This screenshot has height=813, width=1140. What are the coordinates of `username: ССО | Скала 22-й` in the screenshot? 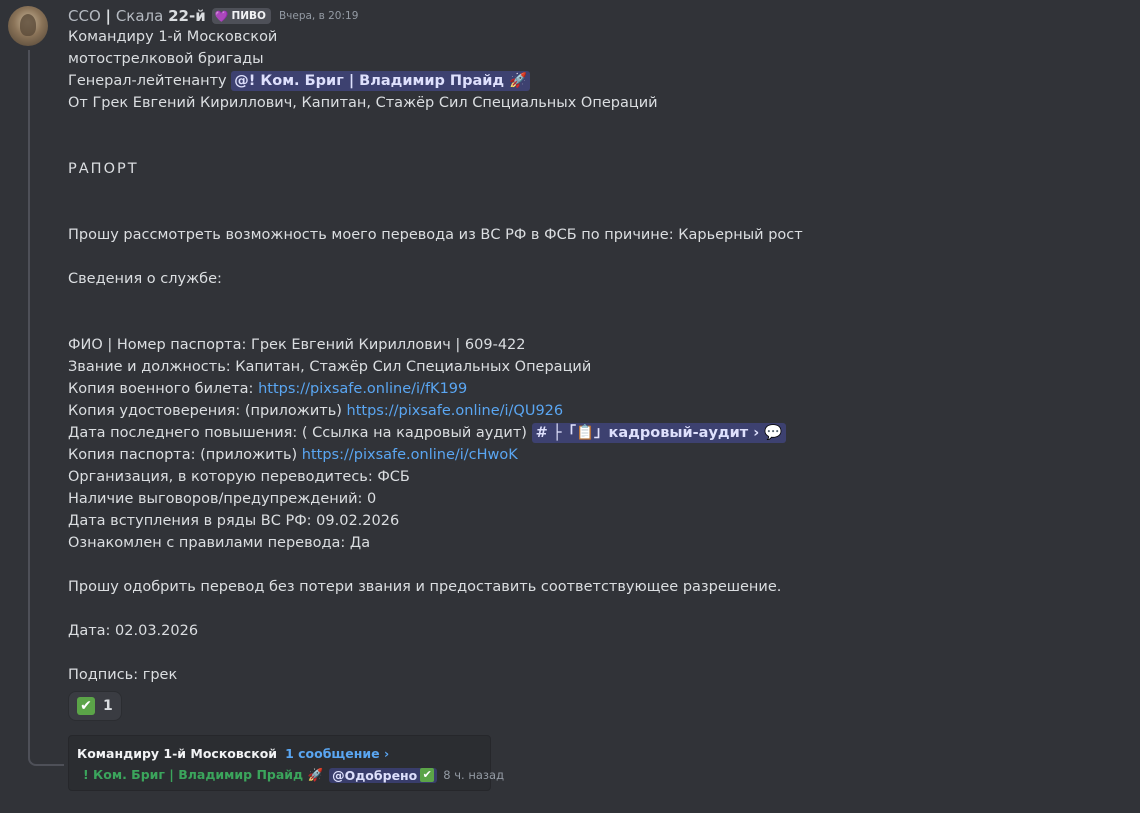 It's located at (137, 16).